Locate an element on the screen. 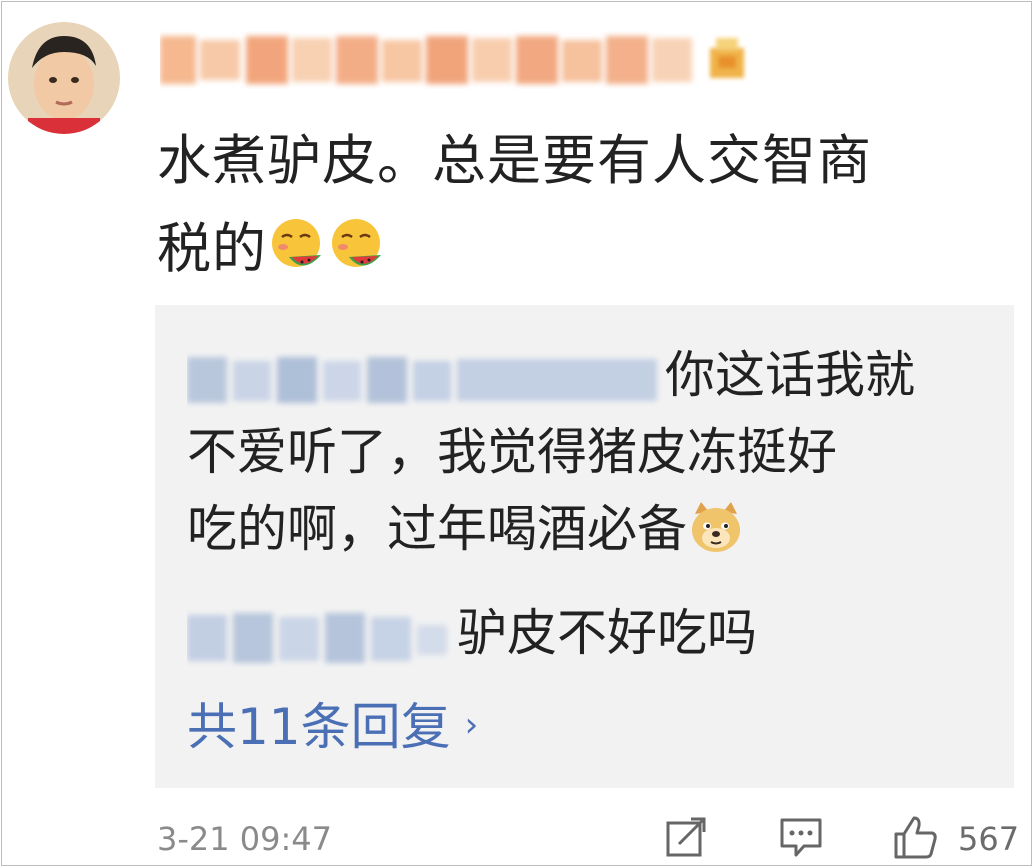 This screenshot has height=867, width=1033. username-blurred is located at coordinates (430, 60).